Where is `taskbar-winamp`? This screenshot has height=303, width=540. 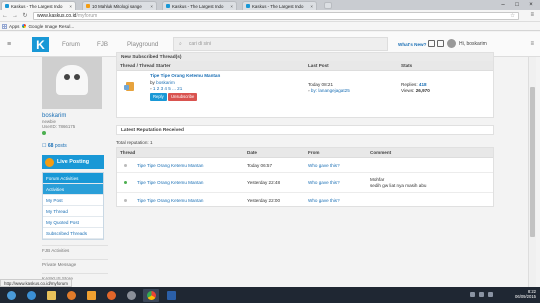 taskbar-winamp is located at coordinates (91, 295).